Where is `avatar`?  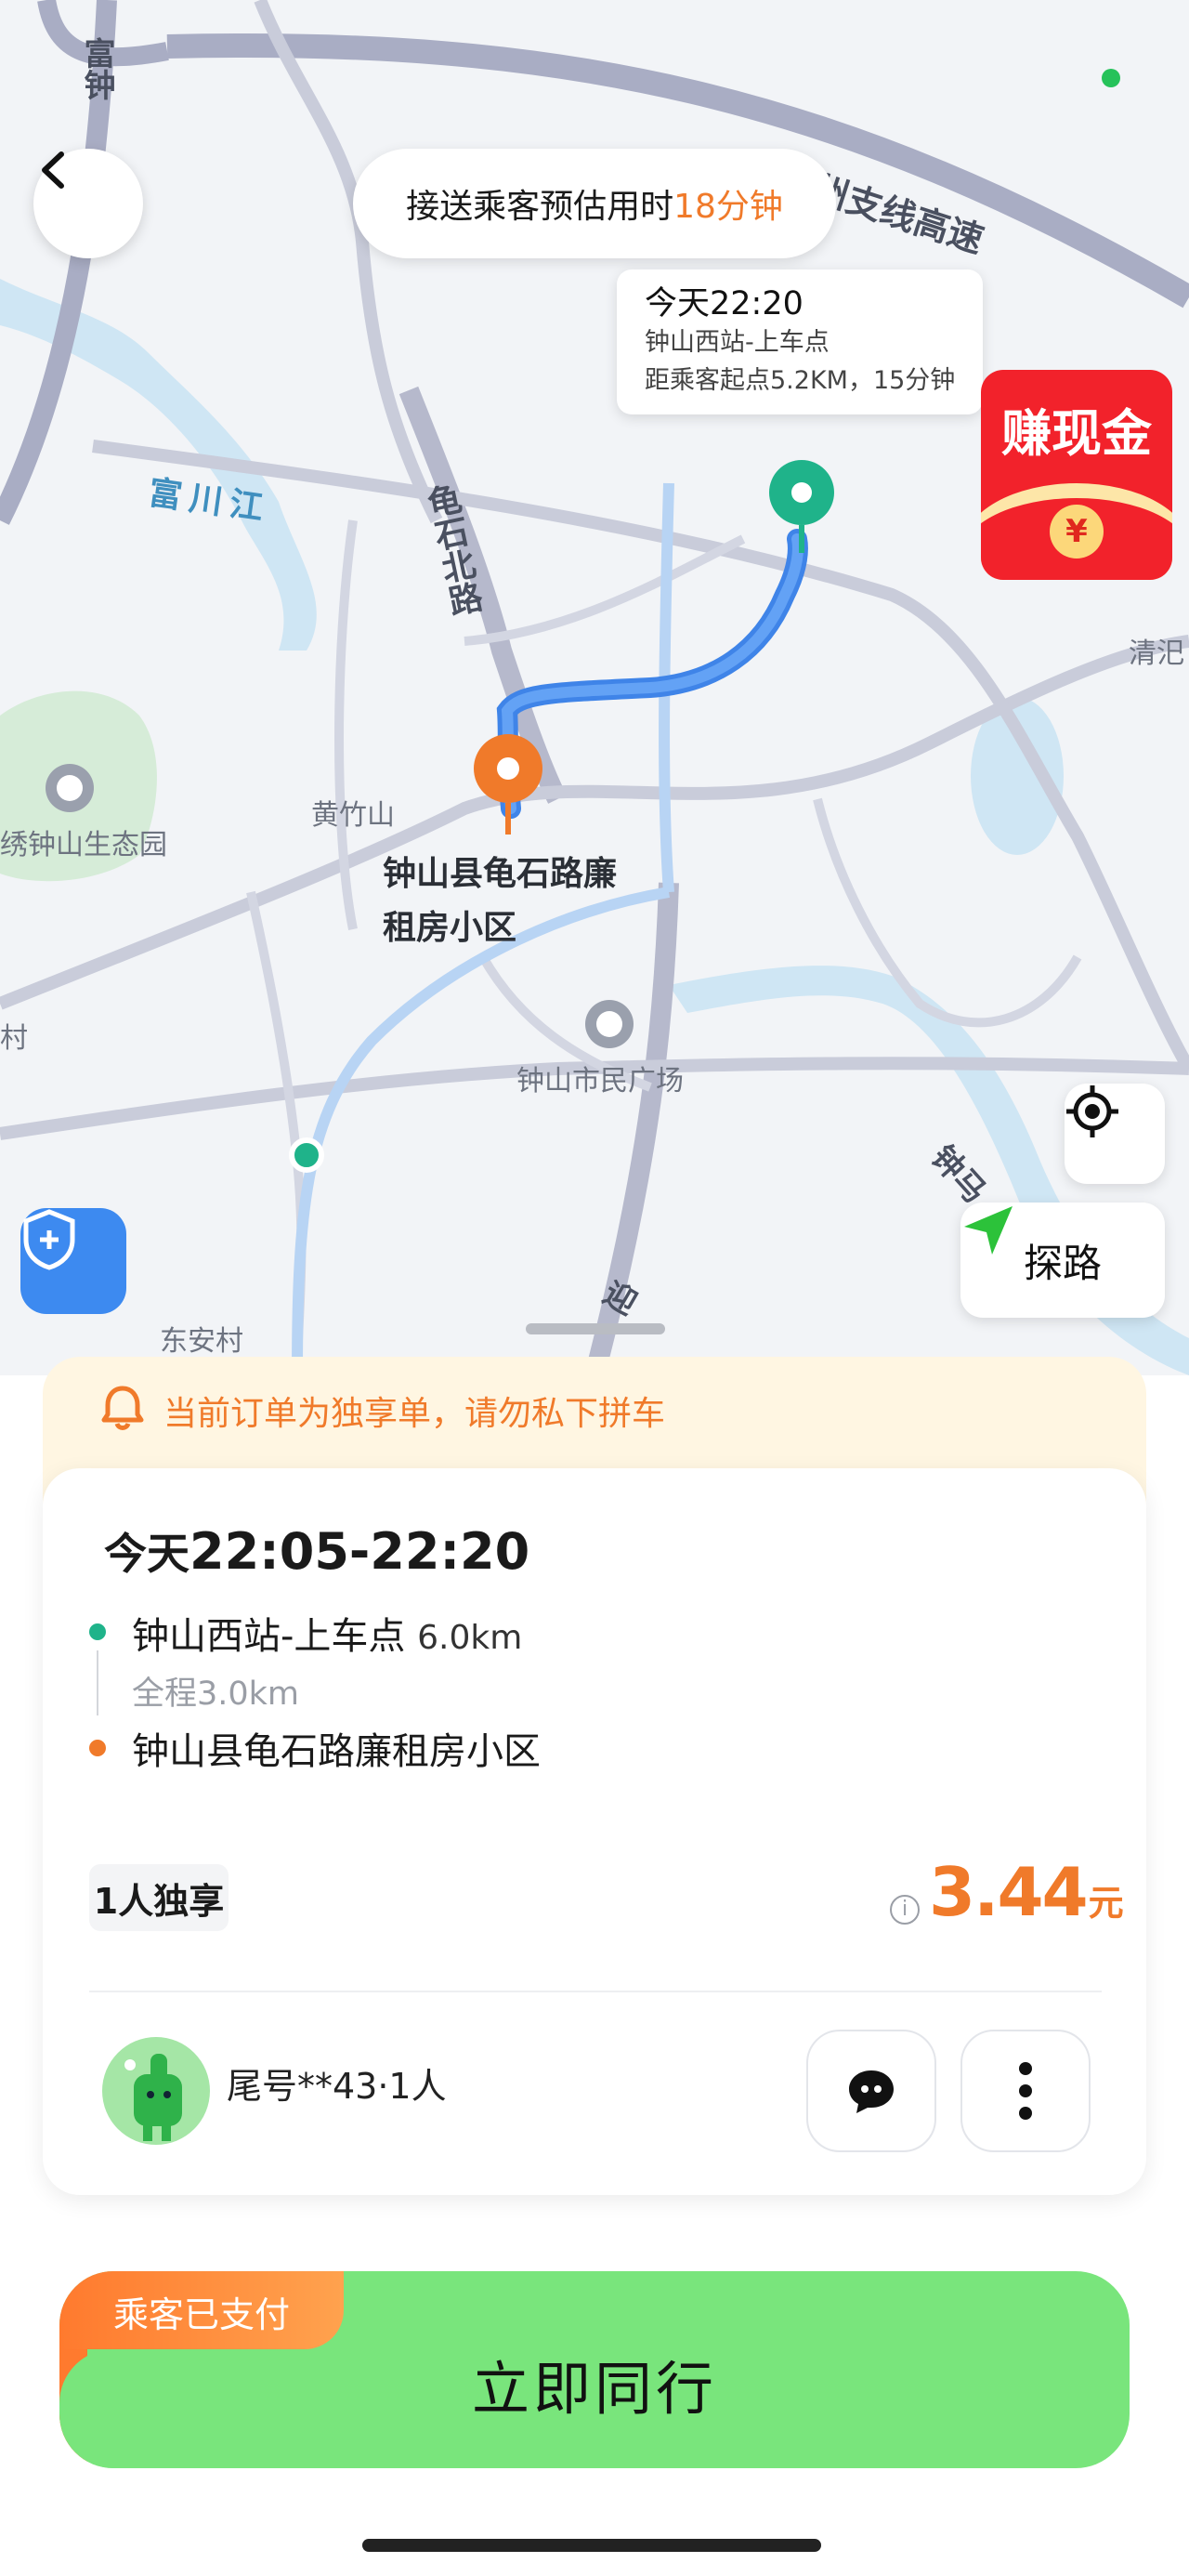
avatar is located at coordinates (156, 2091).